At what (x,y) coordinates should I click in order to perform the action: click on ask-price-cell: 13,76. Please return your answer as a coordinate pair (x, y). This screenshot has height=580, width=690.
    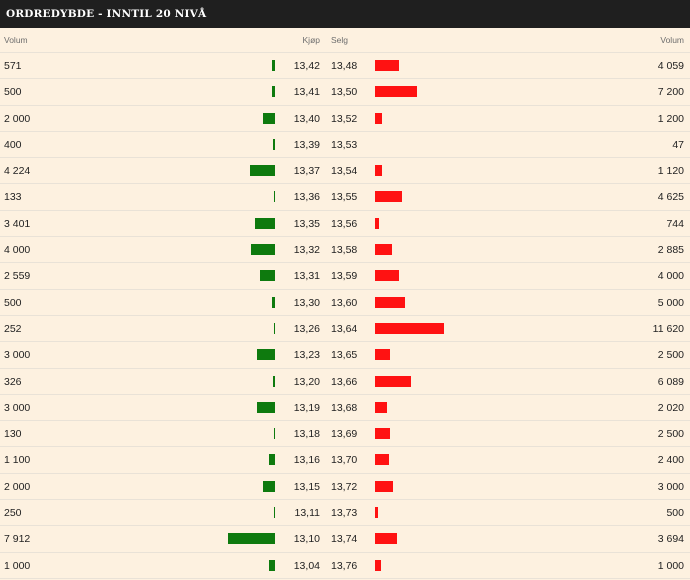
    Looking at the image, I should click on (344, 565).